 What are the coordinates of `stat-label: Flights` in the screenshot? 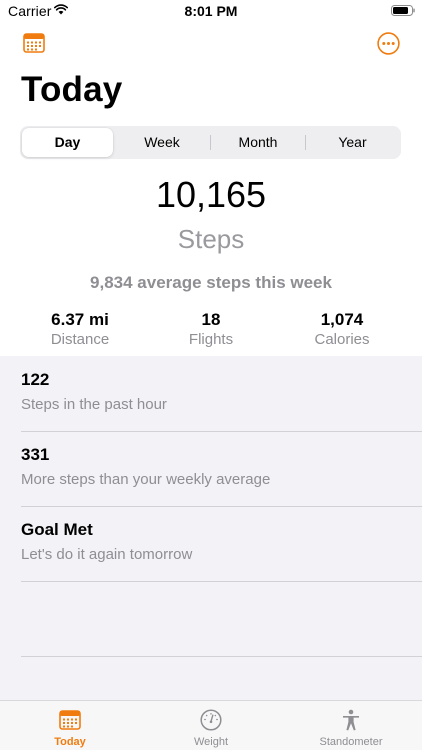 It's located at (211, 339).